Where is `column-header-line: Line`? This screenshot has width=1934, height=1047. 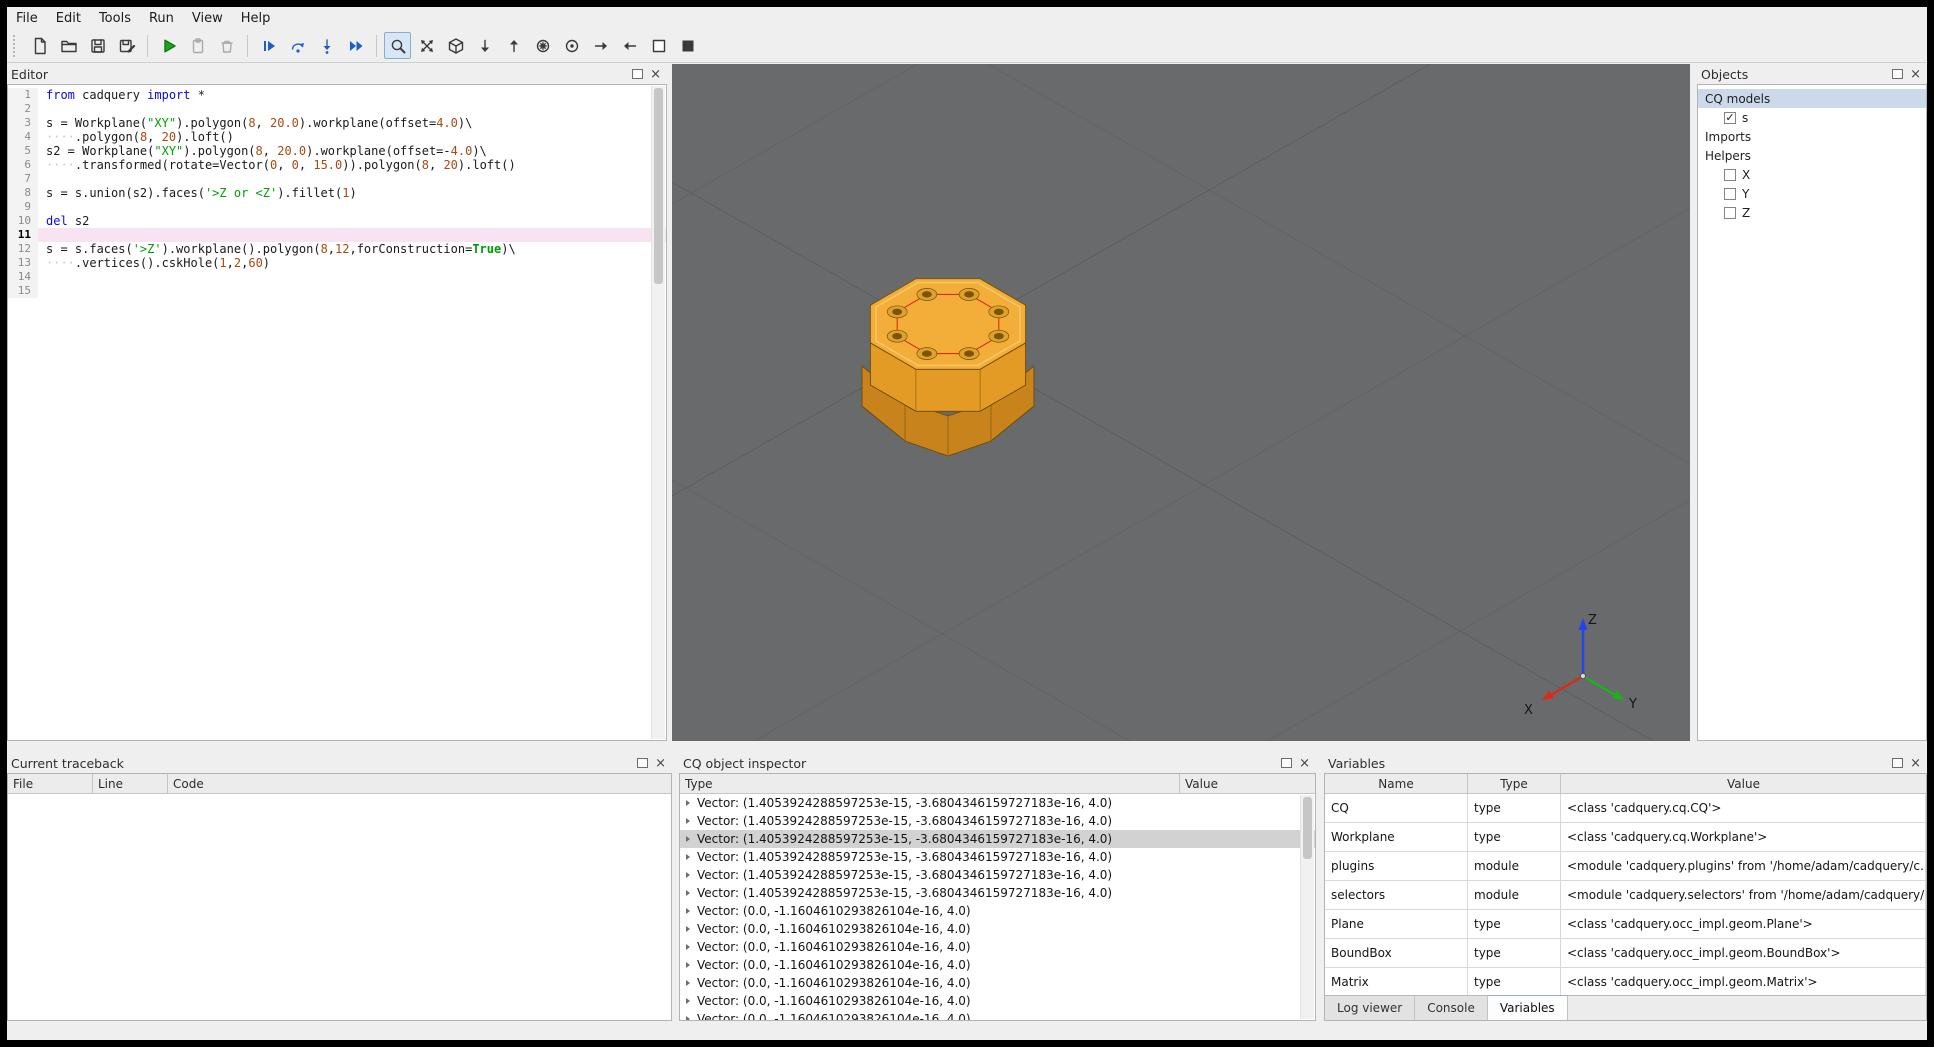
column-header-line: Line is located at coordinates (130, 783).